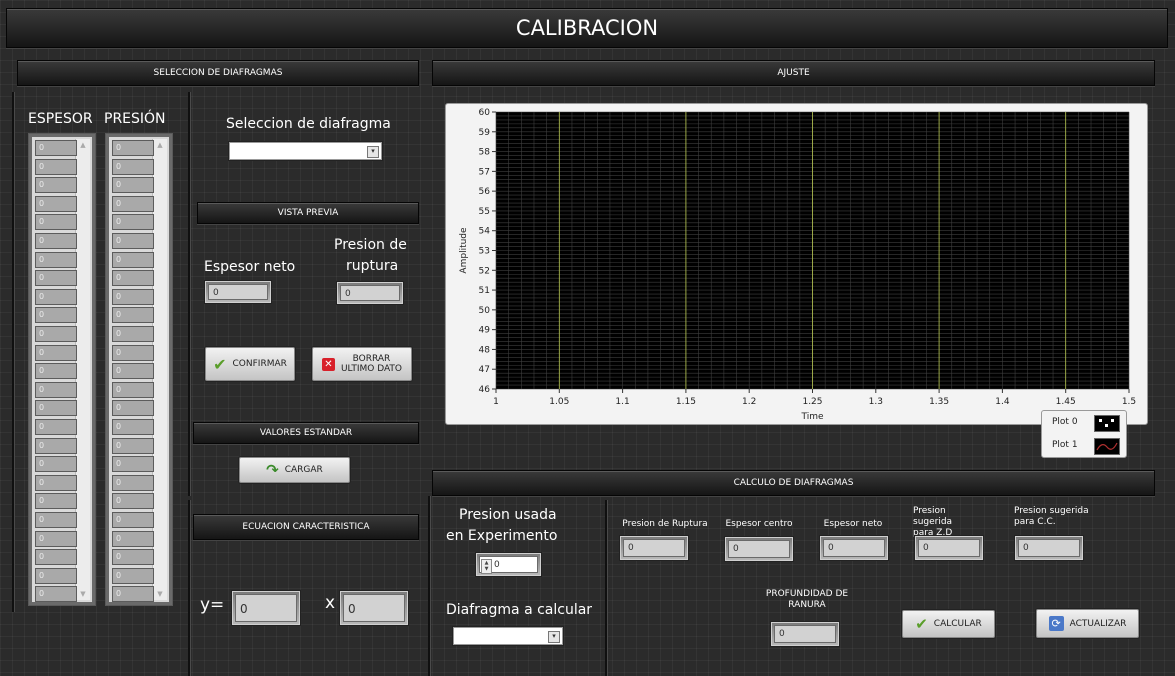  What do you see at coordinates (1065, 422) in the screenshot?
I see `legend-item-plot0: Plot 0` at bounding box center [1065, 422].